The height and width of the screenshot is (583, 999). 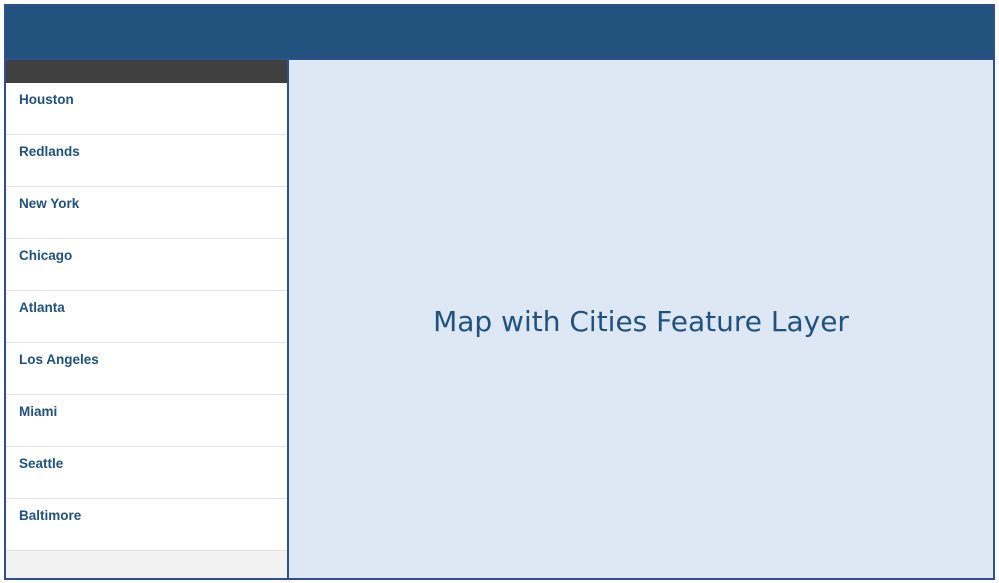 I want to click on app-header, so click(x=499, y=33).